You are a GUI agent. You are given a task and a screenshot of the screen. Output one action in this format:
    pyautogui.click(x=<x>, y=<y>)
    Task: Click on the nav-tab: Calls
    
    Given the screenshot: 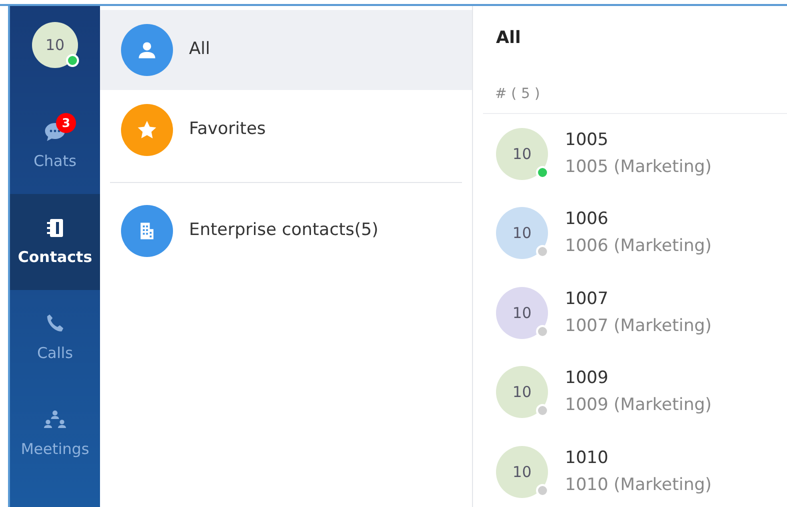 What is the action you would take?
    pyautogui.click(x=55, y=338)
    